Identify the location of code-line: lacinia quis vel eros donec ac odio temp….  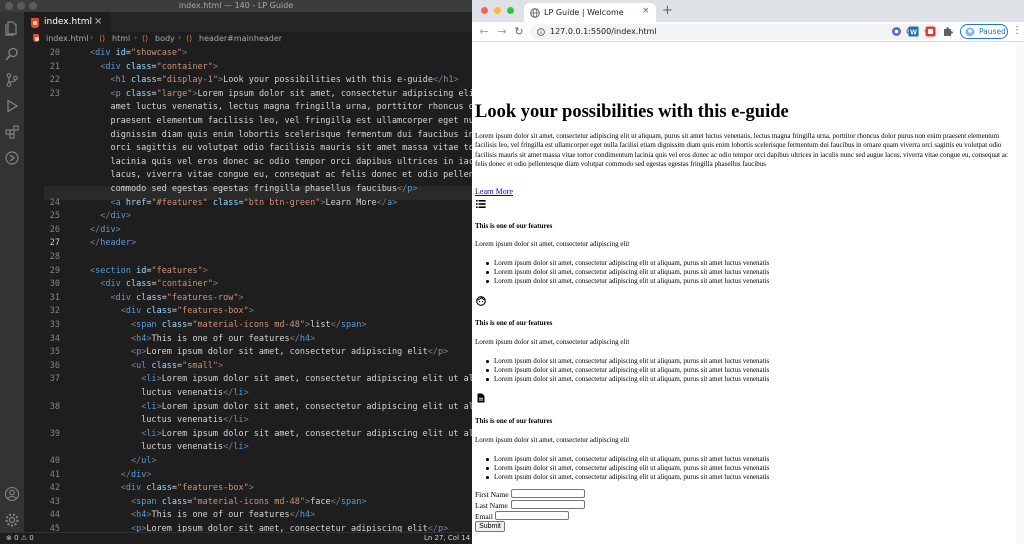
(281, 162).